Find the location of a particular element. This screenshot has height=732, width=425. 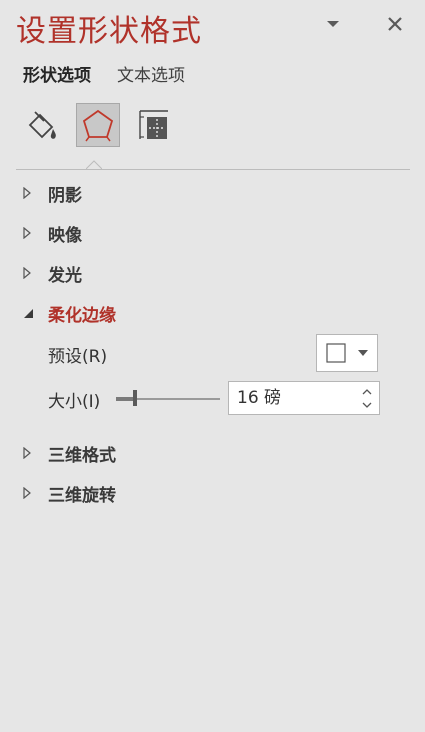

slider-start-cap is located at coordinates (124, 399).